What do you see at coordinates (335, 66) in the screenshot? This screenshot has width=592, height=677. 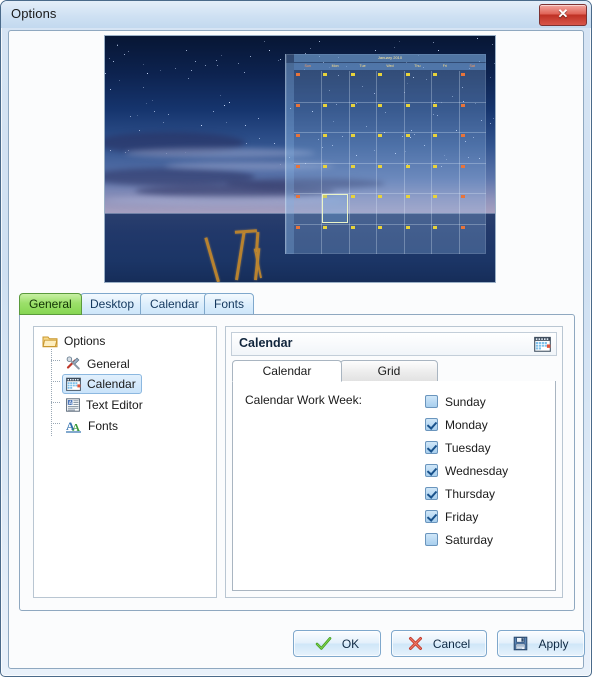 I see `overlay-day-header: Mon` at bounding box center [335, 66].